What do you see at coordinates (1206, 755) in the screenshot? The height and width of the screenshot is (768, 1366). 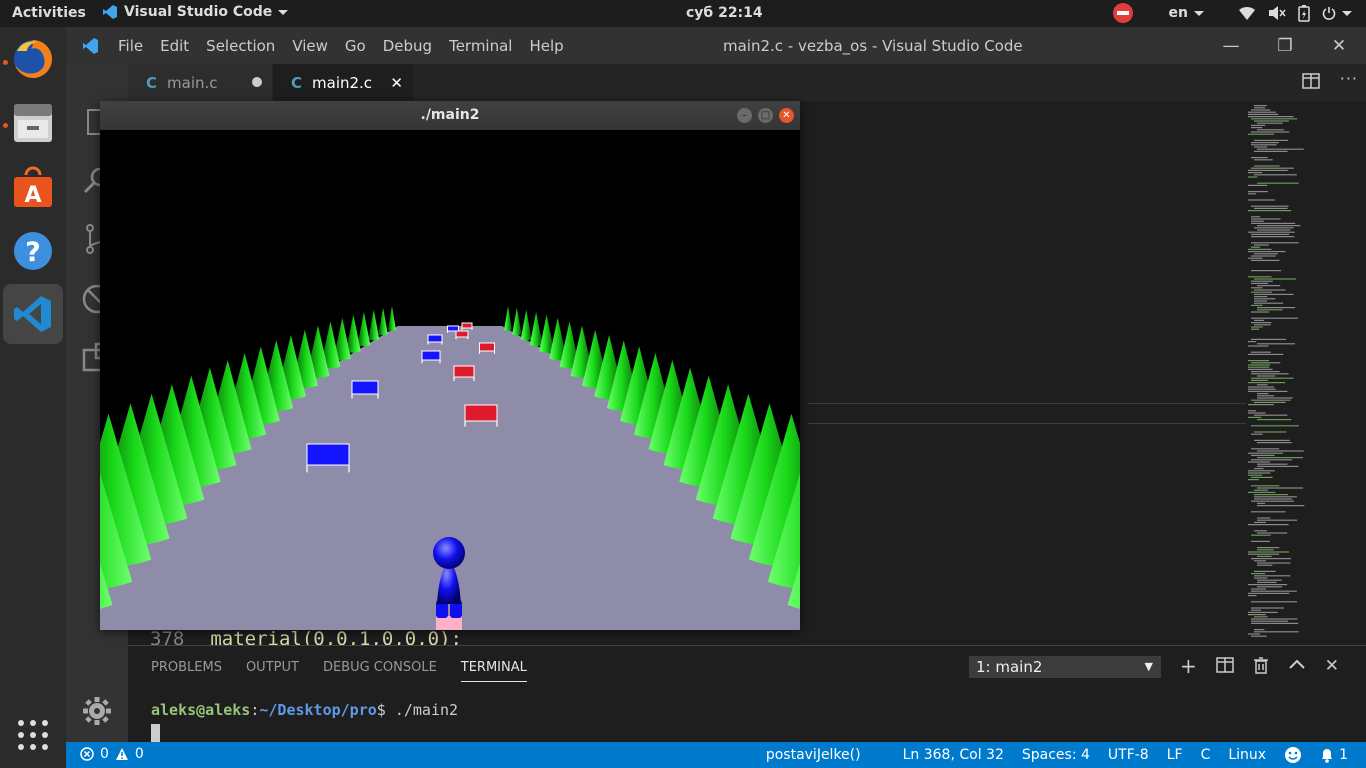 I see `status-language: C` at bounding box center [1206, 755].